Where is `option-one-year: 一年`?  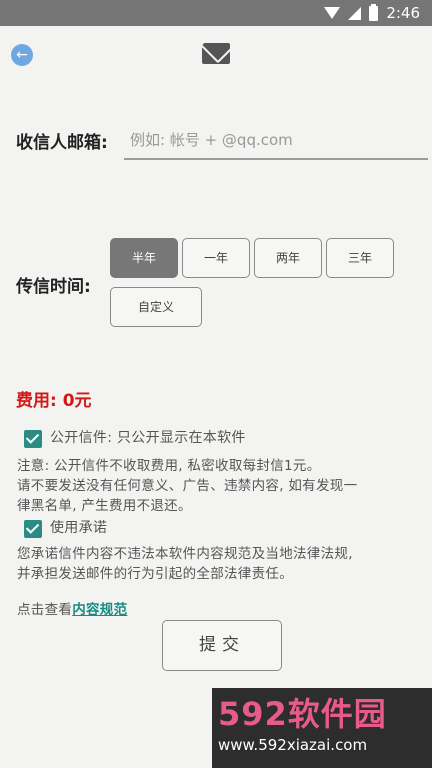 option-one-year: 一年 is located at coordinates (216, 258).